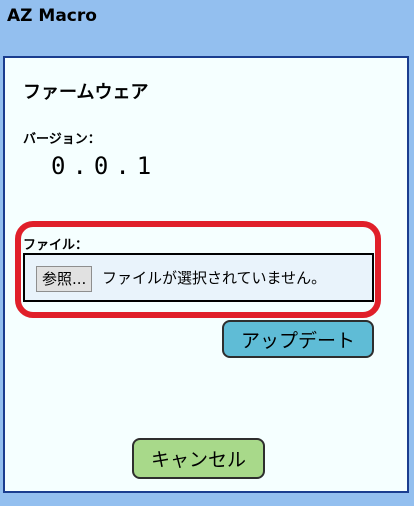 The image size is (414, 506). What do you see at coordinates (105, 166) in the screenshot?
I see `version-value: 0.0.1` at bounding box center [105, 166].